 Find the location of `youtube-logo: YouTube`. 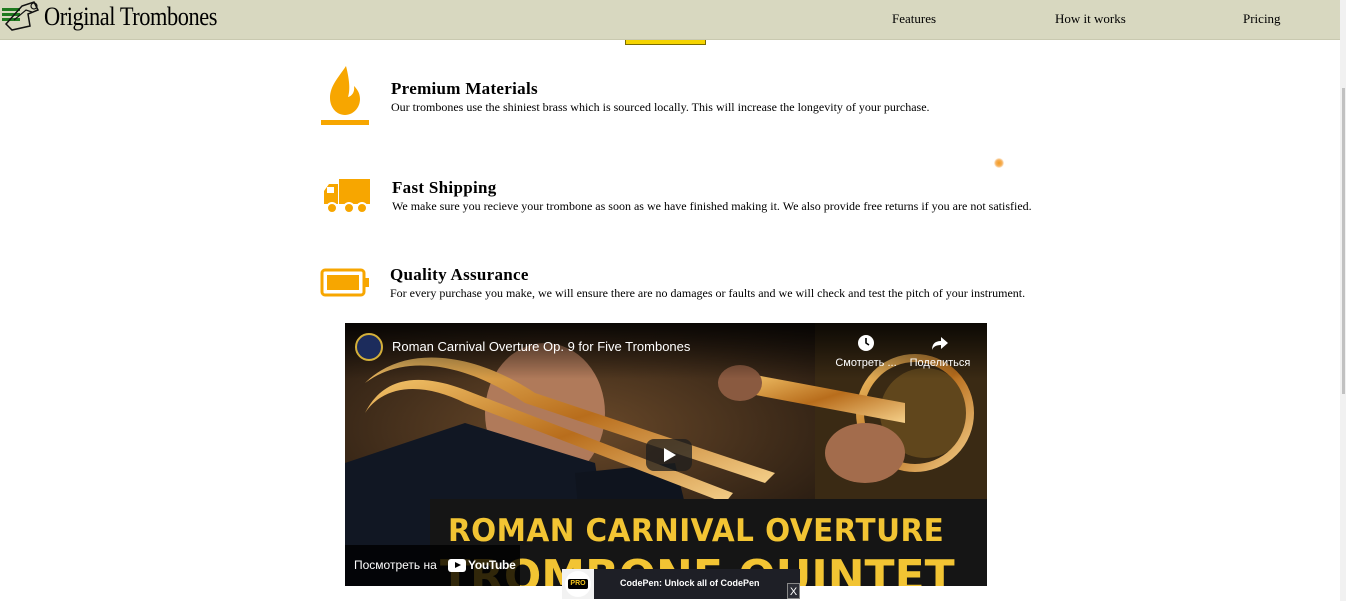

youtube-logo: YouTube is located at coordinates (482, 565).